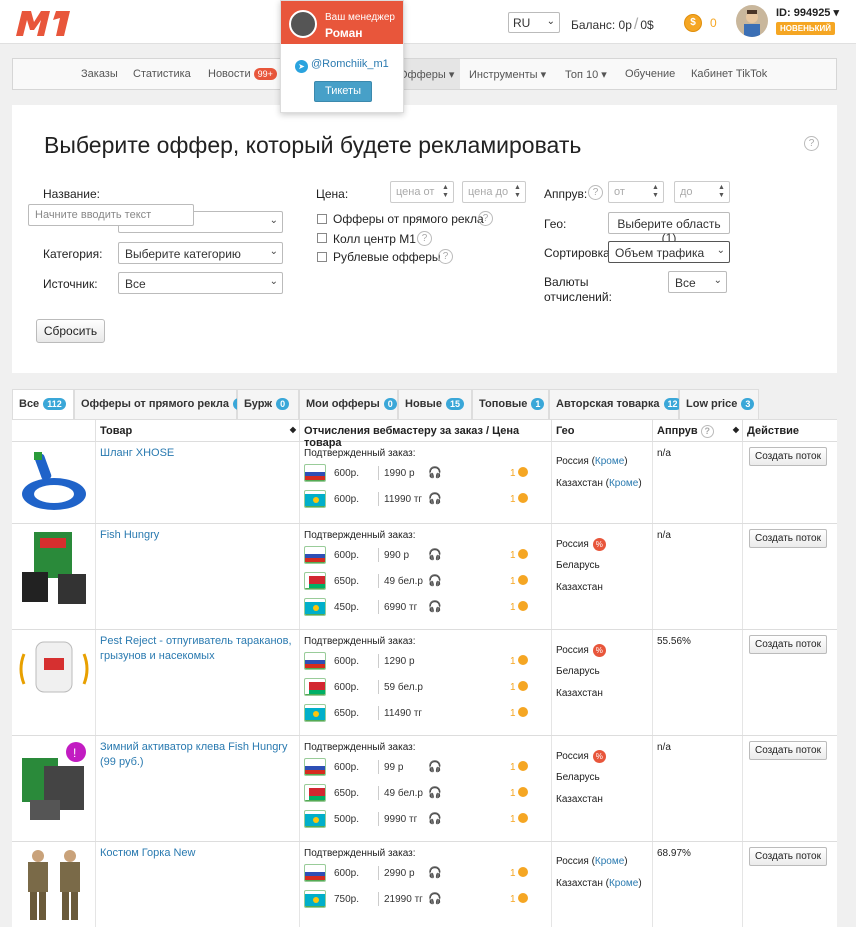  Describe the element at coordinates (347, 607) in the screenshot. I see `payout-value: 450р.` at that location.